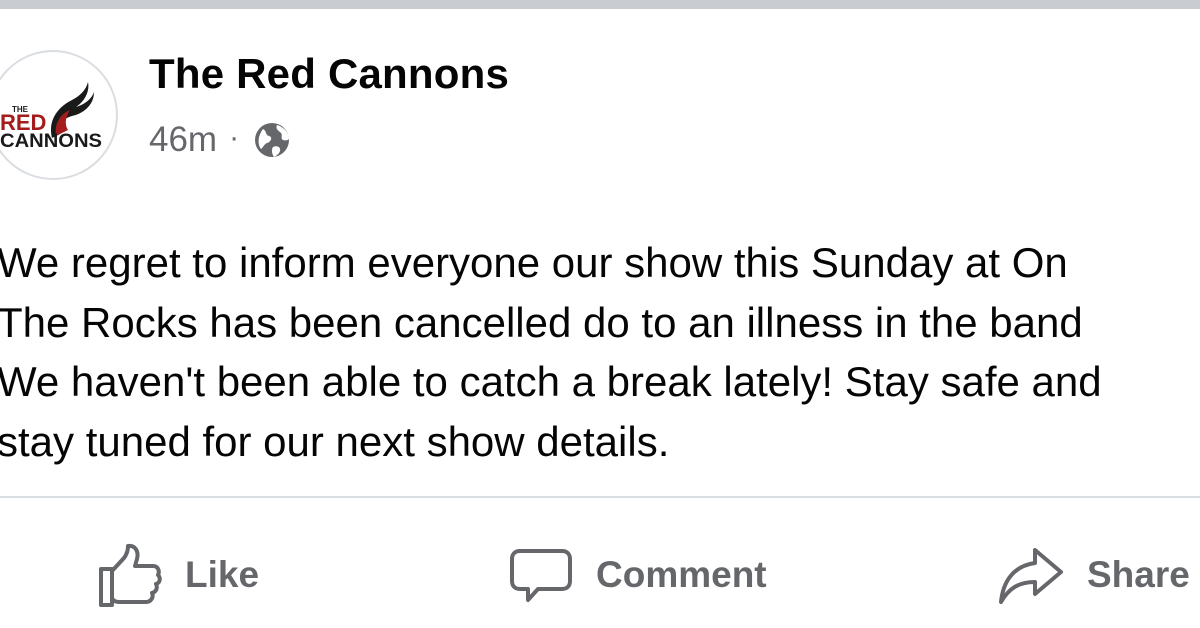 Image resolution: width=1200 pixels, height=628 pixels. What do you see at coordinates (220, 140) in the screenshot?
I see `post-meta: 46m ·` at bounding box center [220, 140].